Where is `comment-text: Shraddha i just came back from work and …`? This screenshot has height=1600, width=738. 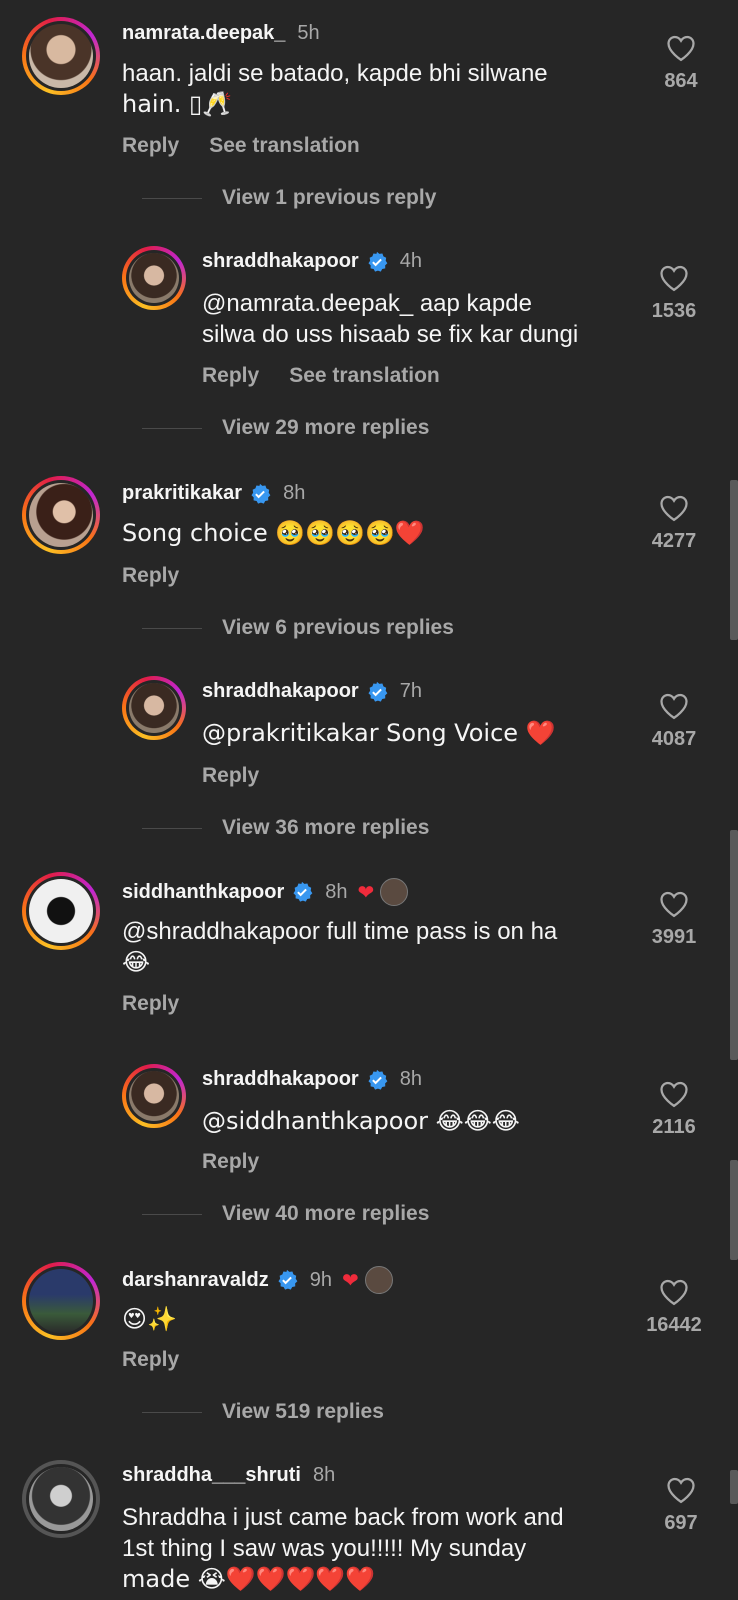 comment-text: Shraddha i just came back from work and … is located at coordinates (343, 1548).